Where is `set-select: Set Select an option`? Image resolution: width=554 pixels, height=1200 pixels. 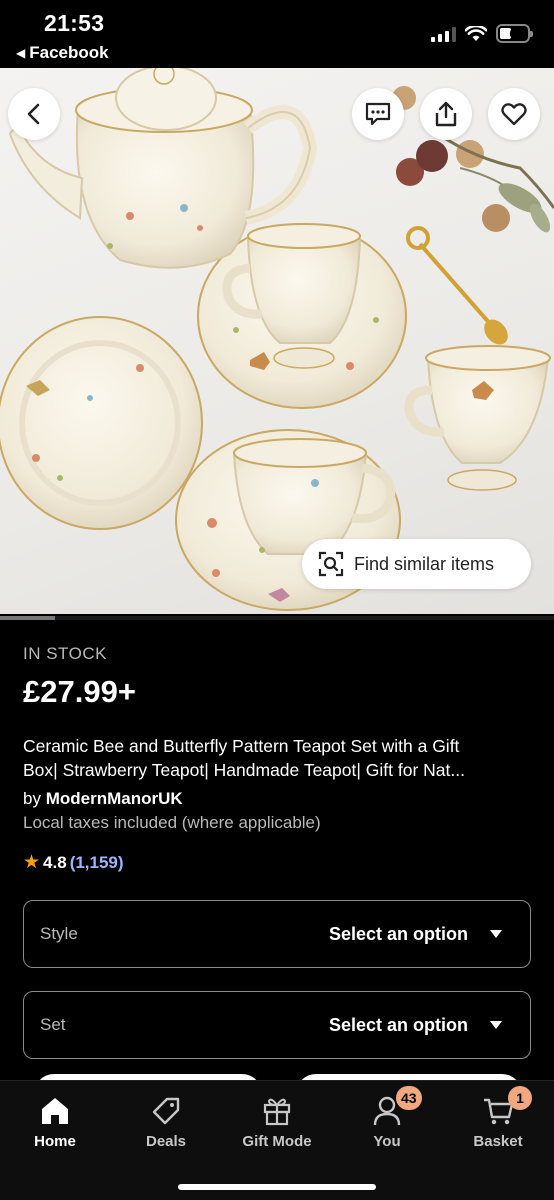 set-select: Set Select an option is located at coordinates (277, 1025).